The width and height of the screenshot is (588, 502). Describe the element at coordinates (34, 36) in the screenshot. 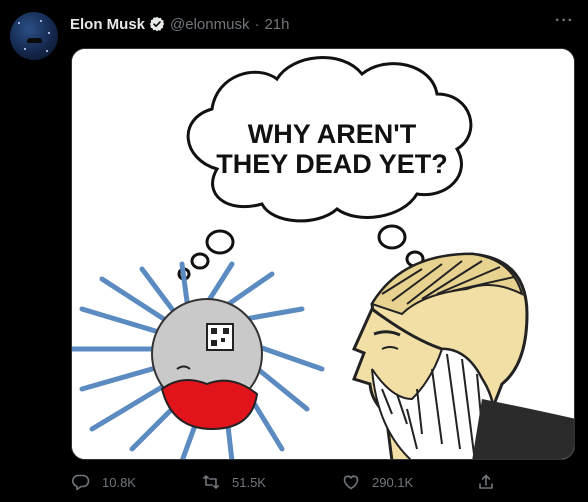

I see `avatar` at that location.